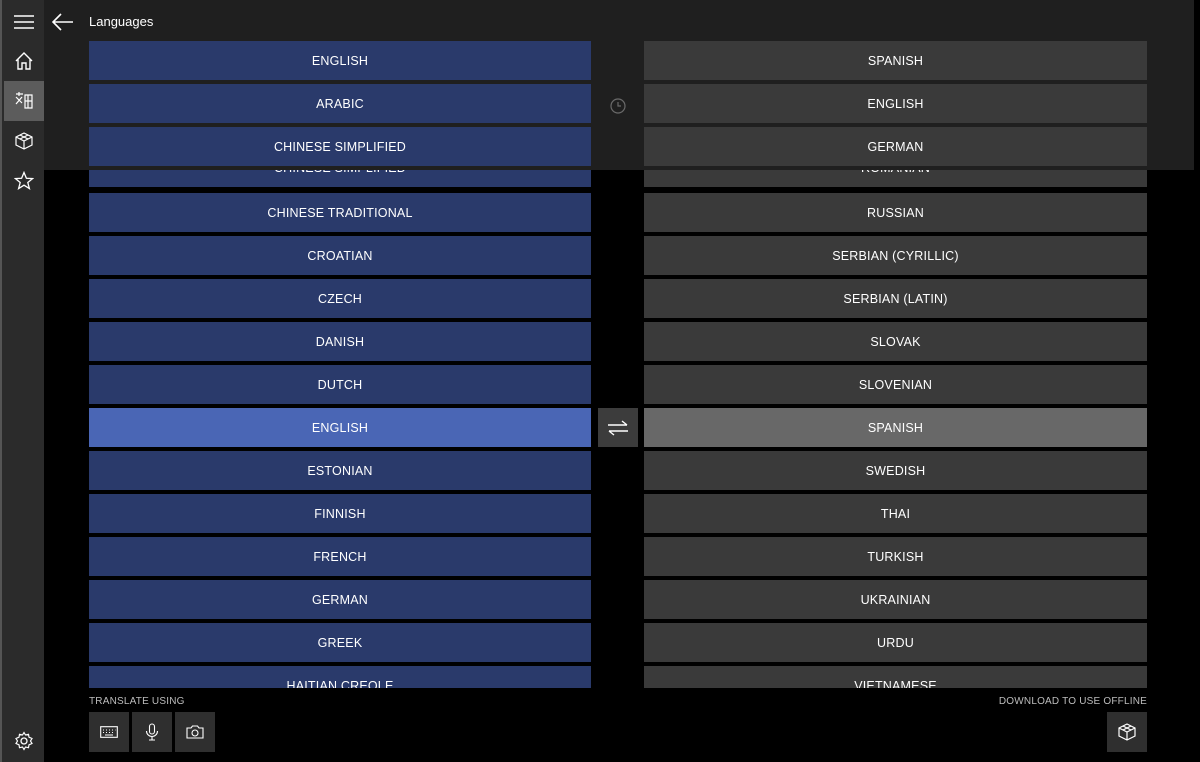 This screenshot has height=762, width=1200. What do you see at coordinates (340, 178) in the screenshot?
I see `source-language-item: CHINESE SIMPLIFIED` at bounding box center [340, 178].